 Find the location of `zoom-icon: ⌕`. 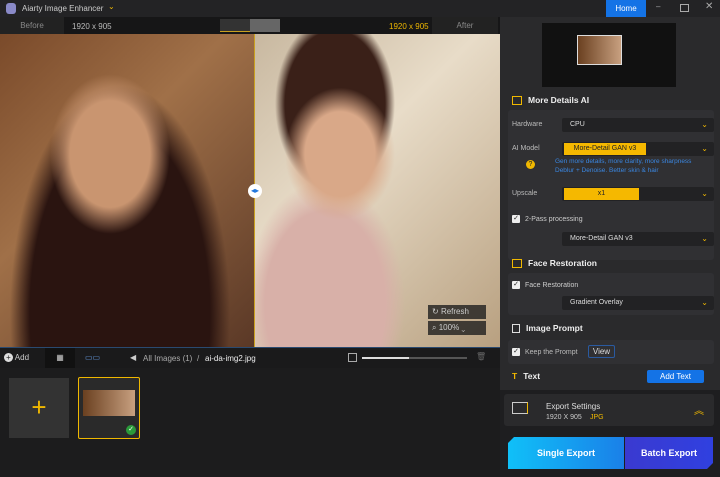

zoom-icon: ⌕ is located at coordinates (434, 327).